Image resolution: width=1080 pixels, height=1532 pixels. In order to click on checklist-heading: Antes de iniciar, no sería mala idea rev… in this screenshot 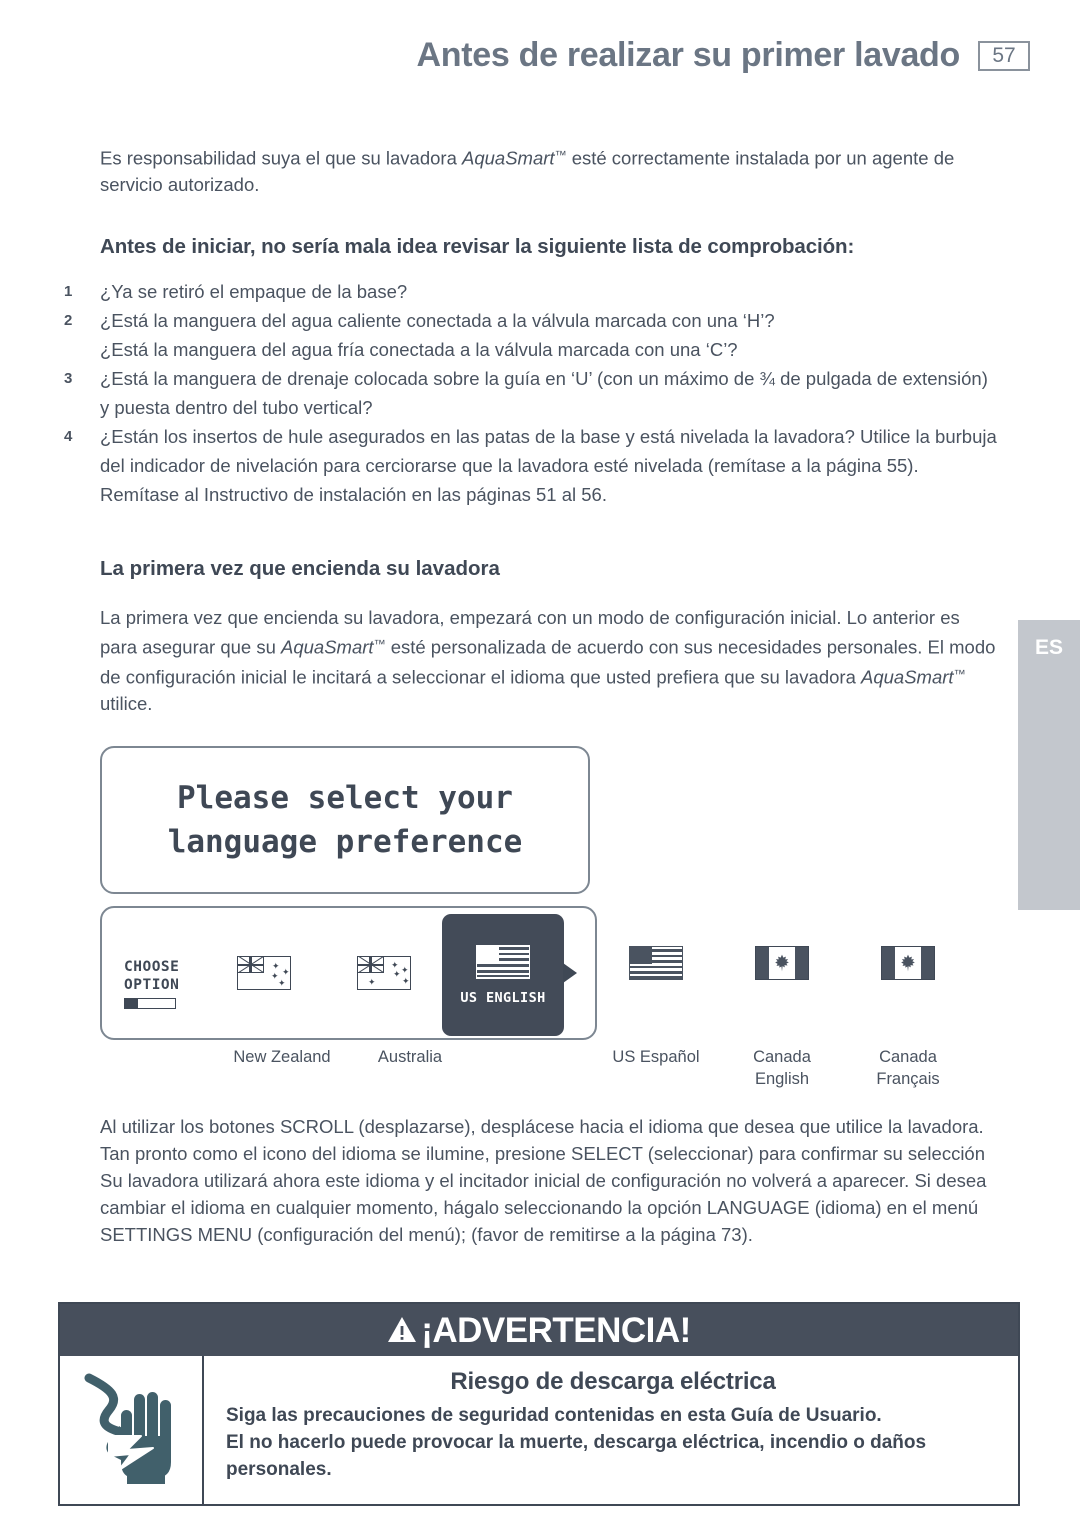, I will do `click(477, 247)`.